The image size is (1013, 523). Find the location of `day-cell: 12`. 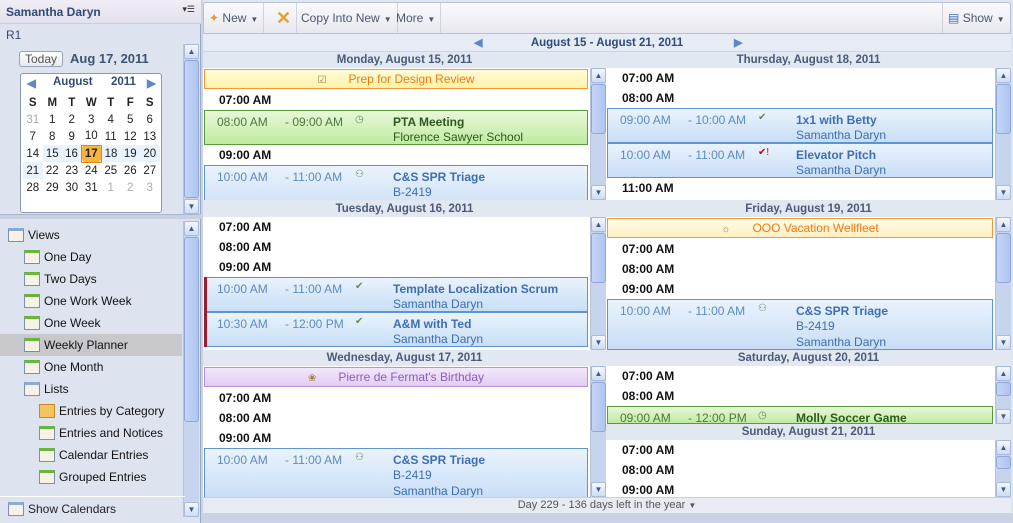

day-cell: 12 is located at coordinates (131, 136).